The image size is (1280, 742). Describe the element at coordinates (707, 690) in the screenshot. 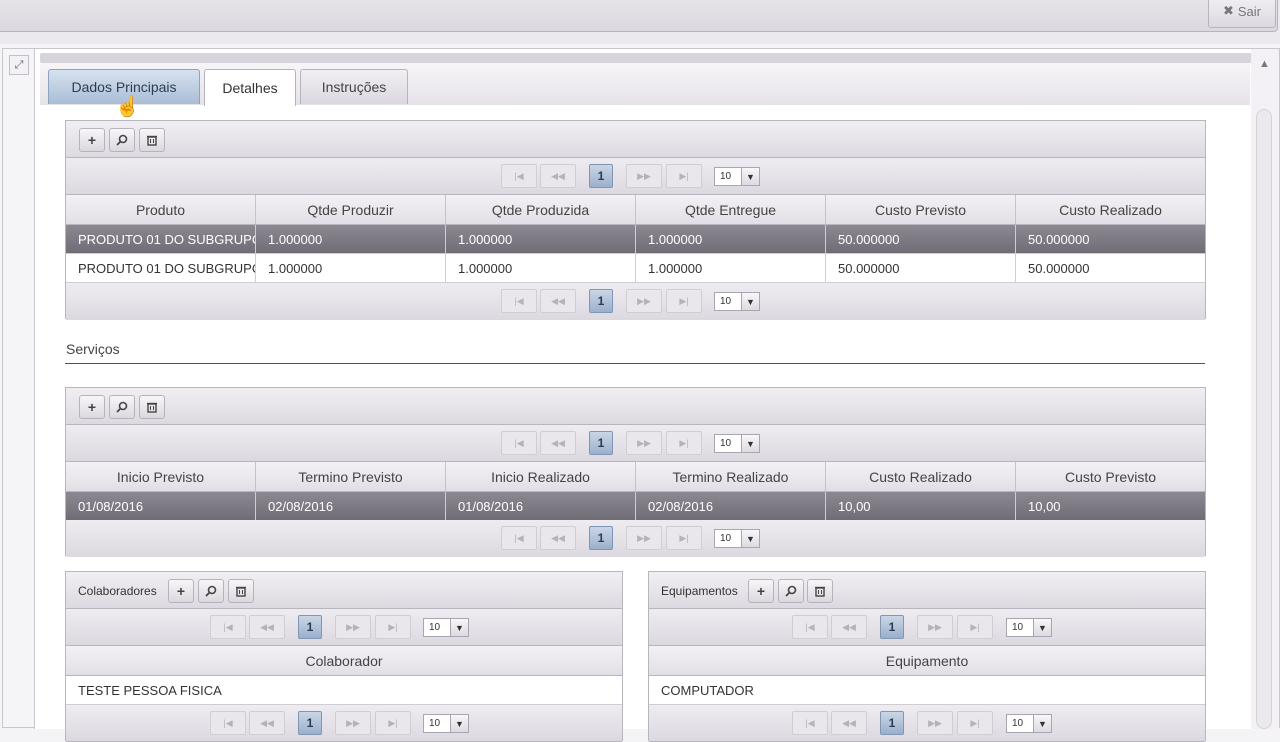

I see `table-cell: COMPUTADOR` at that location.